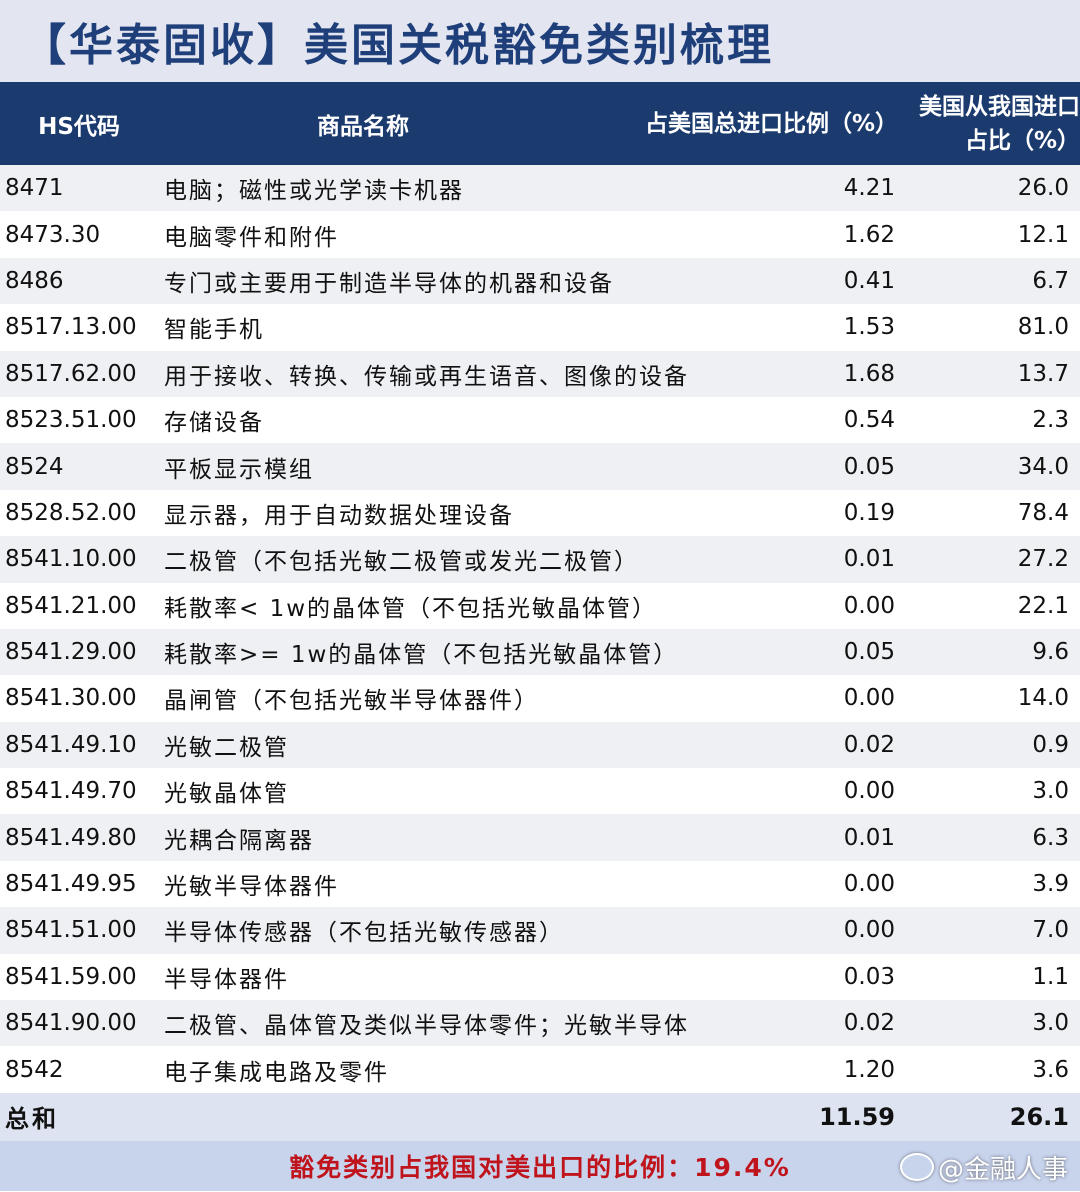 This screenshot has height=1192, width=1080. Describe the element at coordinates (445, 884) in the screenshot. I see `row-product-name: 光敏半导体器件` at that location.